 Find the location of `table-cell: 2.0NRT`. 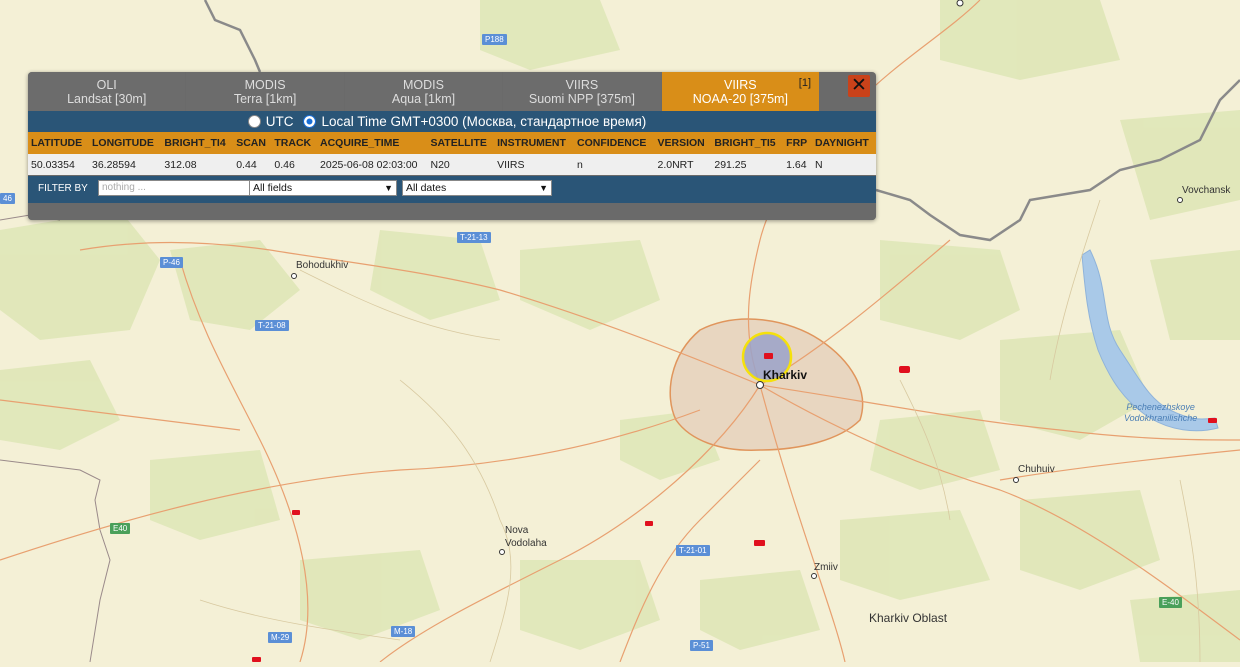

table-cell: 2.0NRT is located at coordinates (683, 164).